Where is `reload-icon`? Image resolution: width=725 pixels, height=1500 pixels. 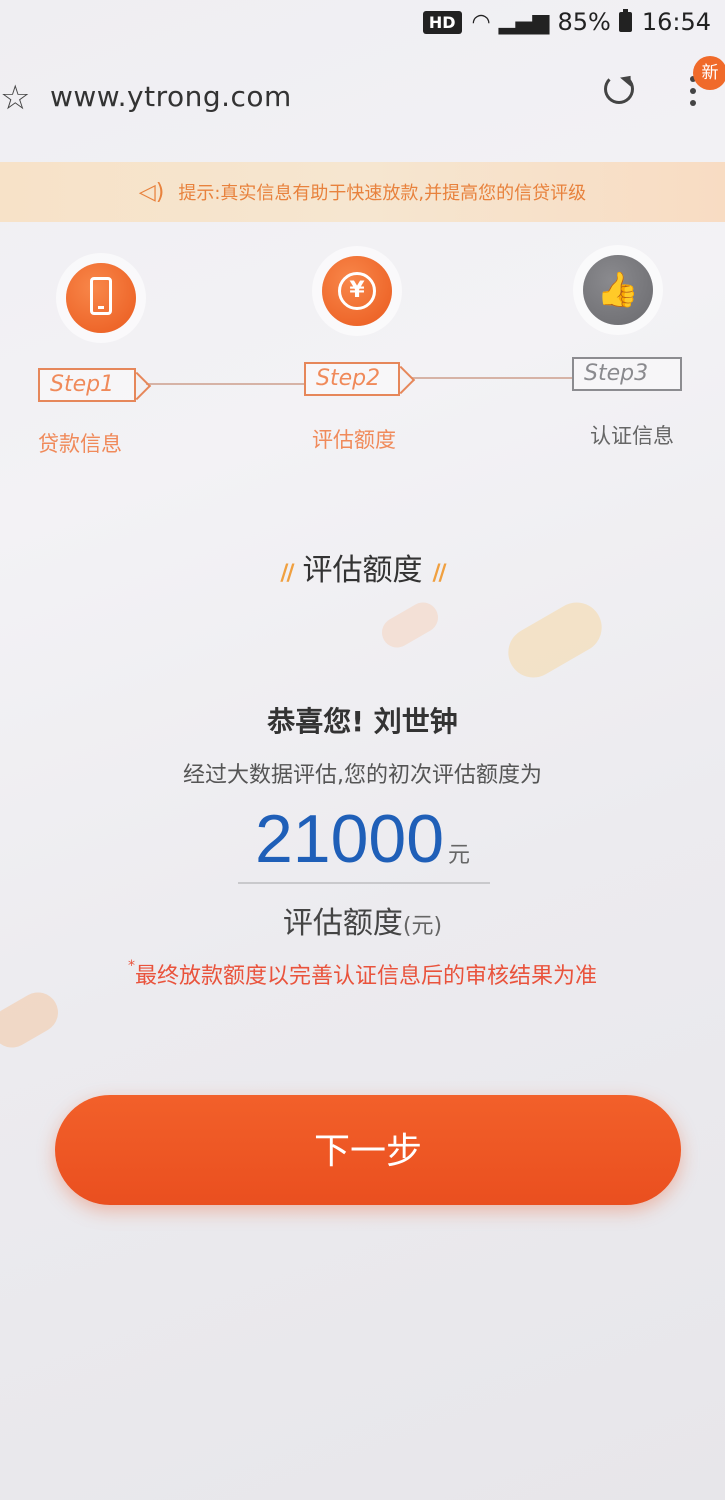
reload-icon is located at coordinates (619, 89).